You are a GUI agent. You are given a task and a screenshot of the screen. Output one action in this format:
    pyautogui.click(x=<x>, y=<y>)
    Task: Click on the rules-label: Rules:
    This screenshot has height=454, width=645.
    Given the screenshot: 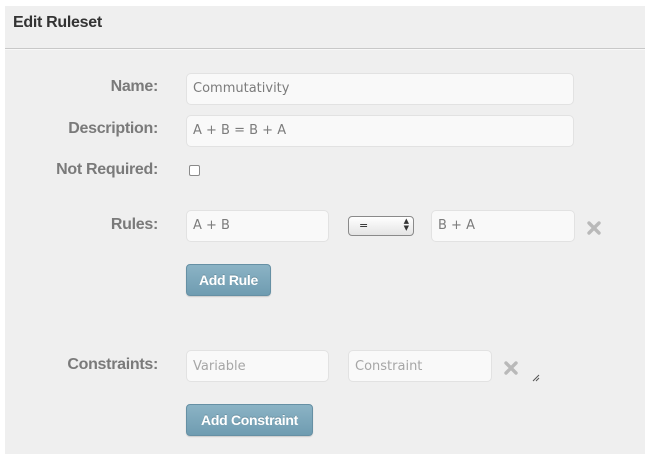 What is the action you would take?
    pyautogui.click(x=134, y=224)
    